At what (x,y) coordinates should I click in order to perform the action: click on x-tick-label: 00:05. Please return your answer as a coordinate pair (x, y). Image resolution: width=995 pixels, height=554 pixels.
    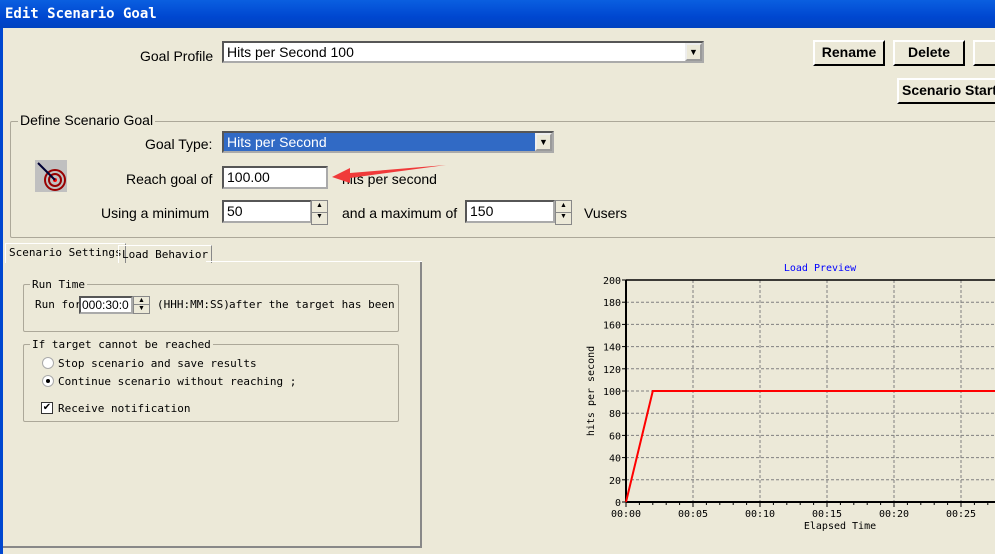
    Looking at the image, I should click on (693, 514).